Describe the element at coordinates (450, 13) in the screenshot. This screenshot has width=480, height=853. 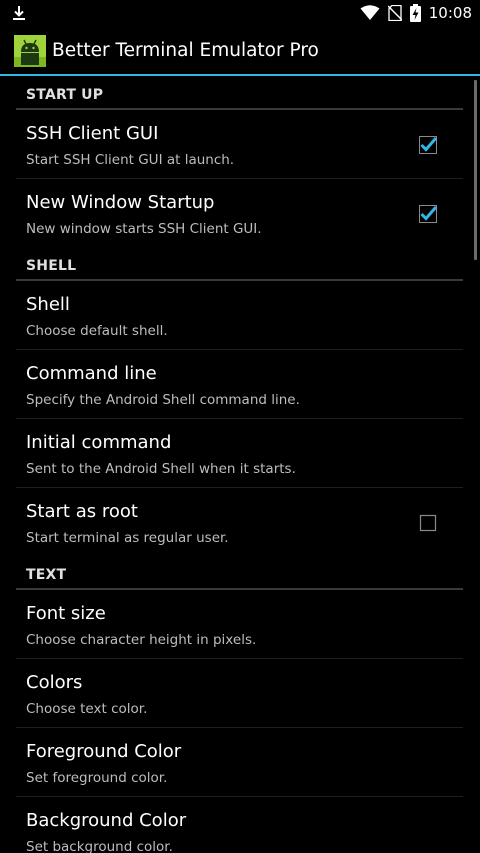
I see `status-time: 10:08` at that location.